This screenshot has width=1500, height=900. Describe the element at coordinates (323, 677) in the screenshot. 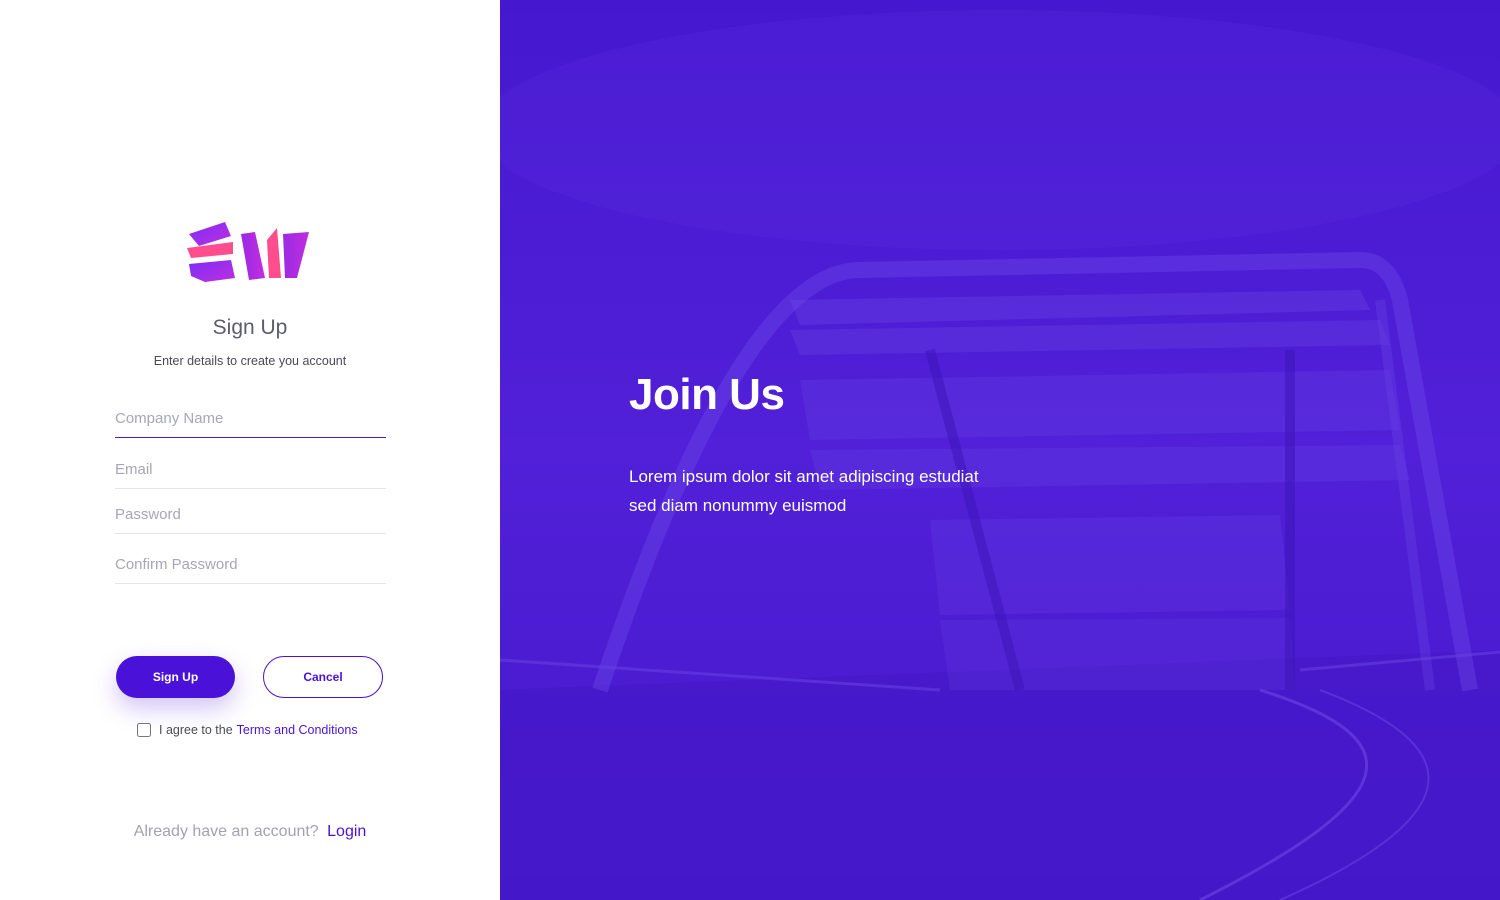

I see `cancel-button: Cancel` at that location.